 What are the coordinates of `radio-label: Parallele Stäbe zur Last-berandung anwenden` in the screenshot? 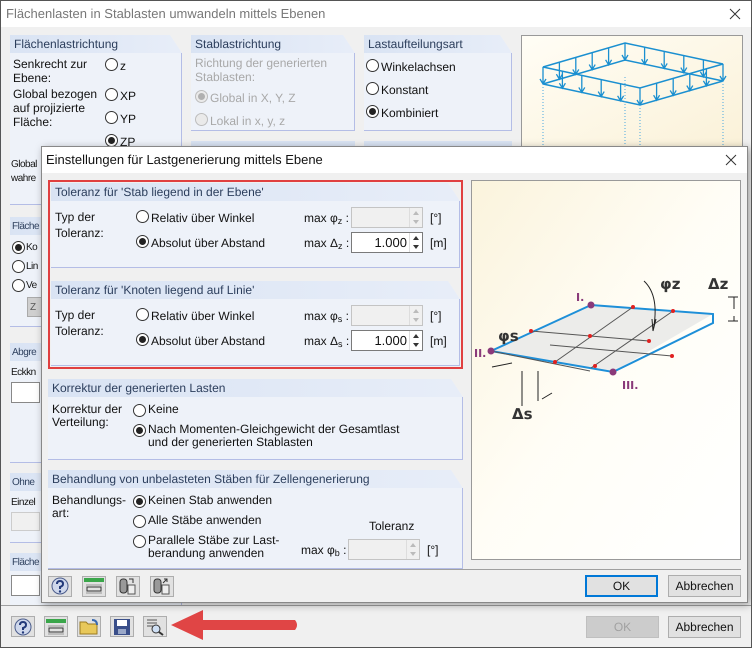 It's located at (214, 547).